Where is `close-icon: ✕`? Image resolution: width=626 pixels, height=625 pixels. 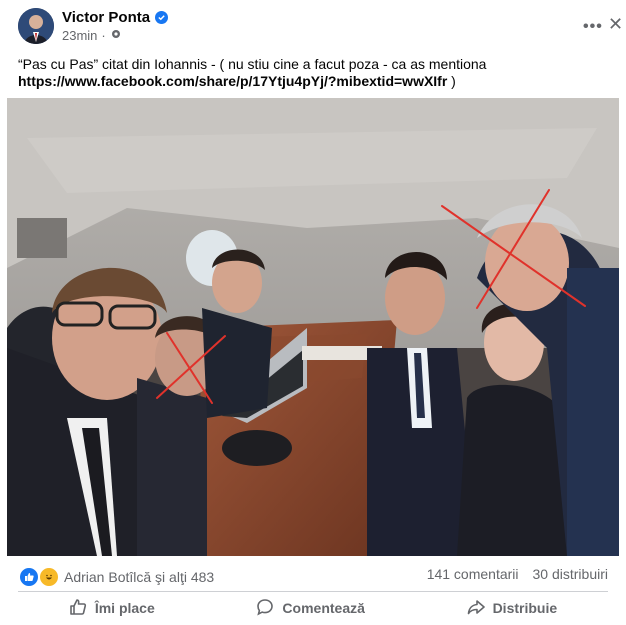 close-icon: ✕ is located at coordinates (615, 24).